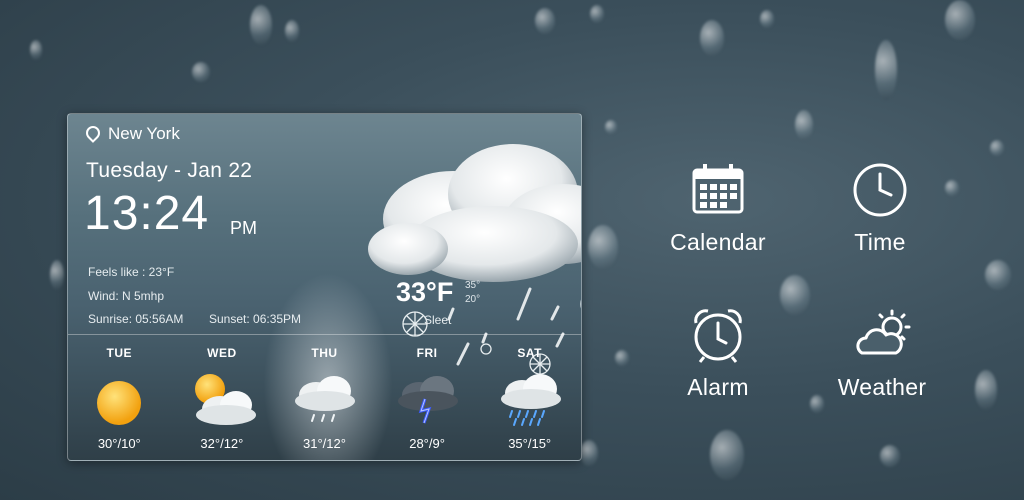 This screenshot has width=1024, height=500. I want to click on sunset: Sunset: 06:35PM, so click(255, 319).